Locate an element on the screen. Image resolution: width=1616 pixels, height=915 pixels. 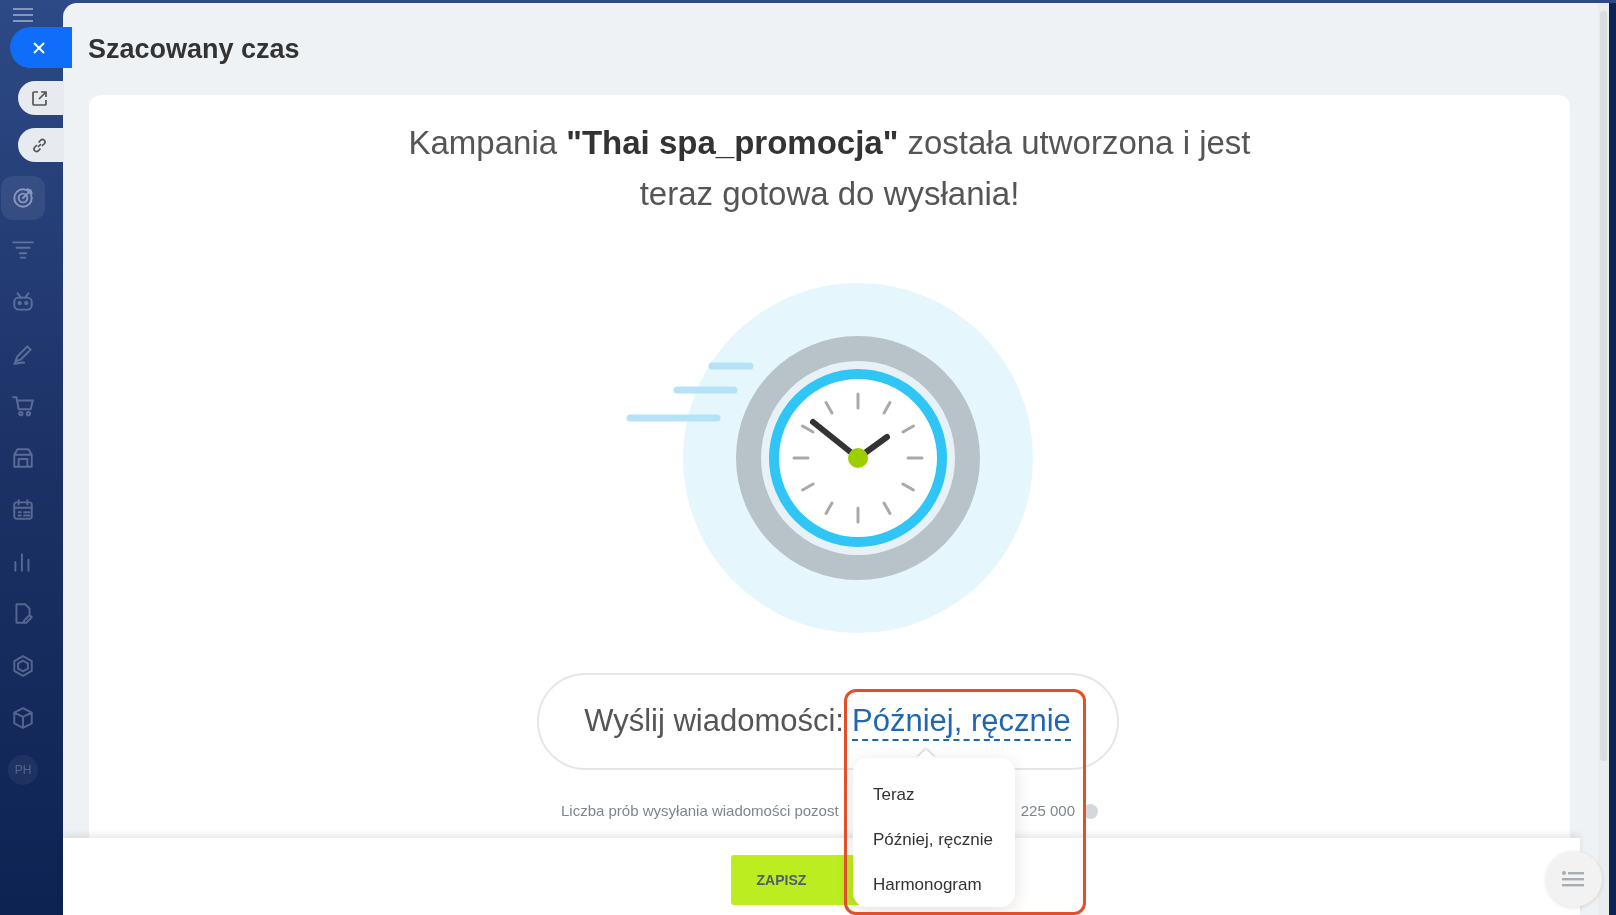
filter-icon is located at coordinates (23, 250).